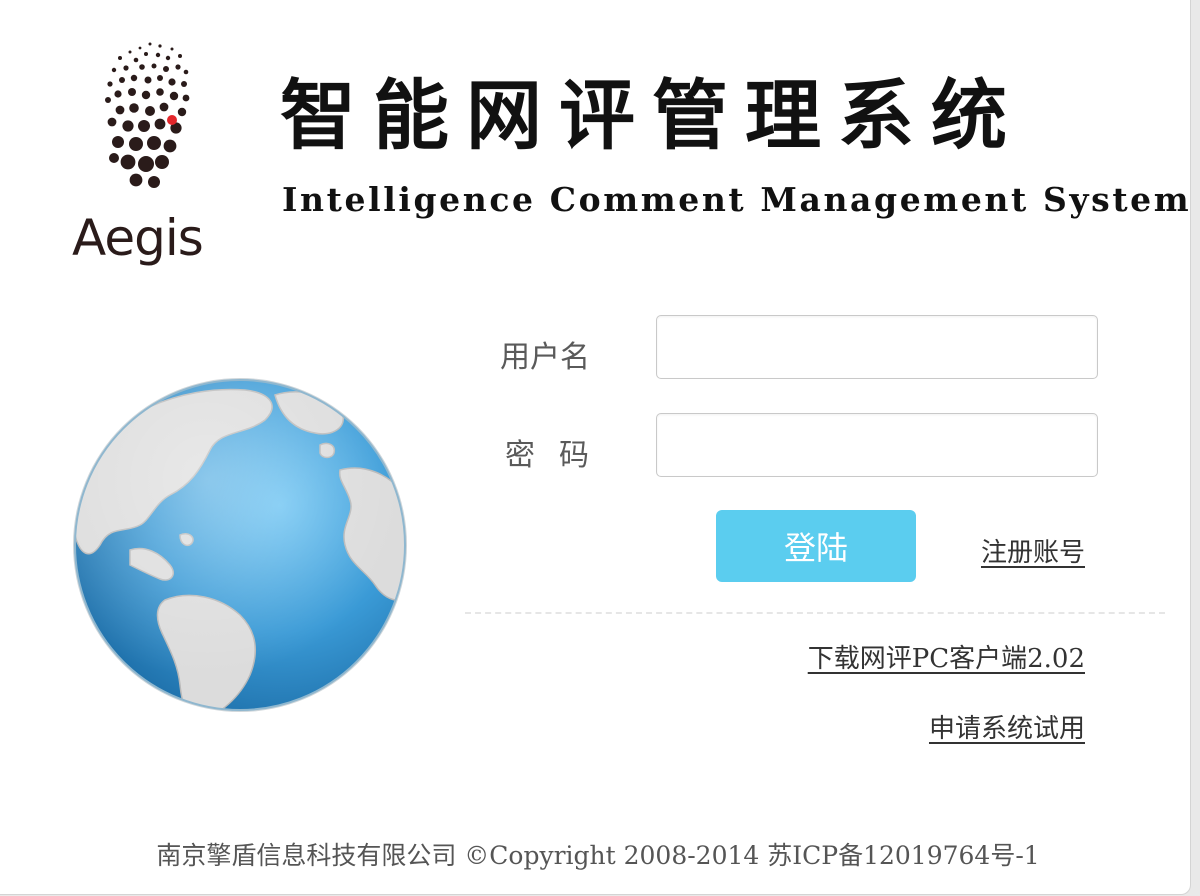  I want to click on download-client-link: 下载网评PC客户端2.02, so click(946, 656).